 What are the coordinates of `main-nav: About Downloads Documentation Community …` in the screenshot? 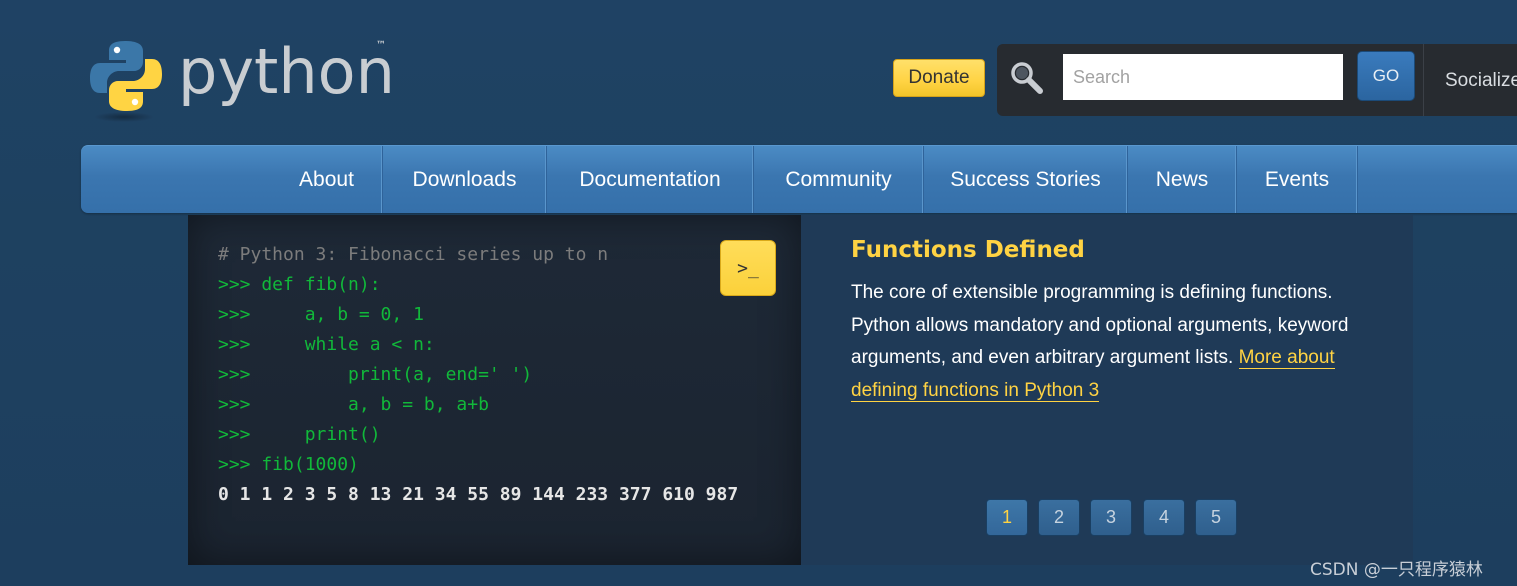 It's located at (799, 179).